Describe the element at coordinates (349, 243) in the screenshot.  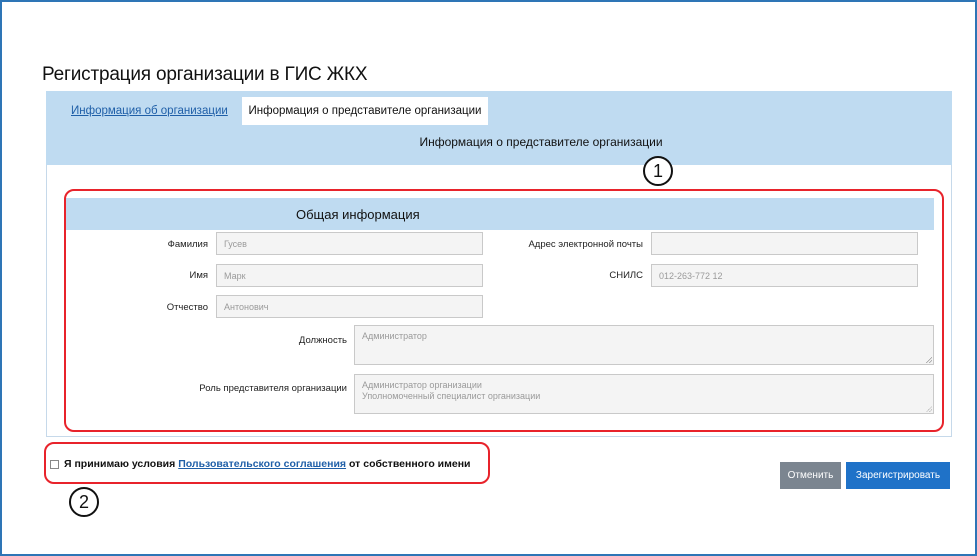
I see `last-name-field: Гусев` at that location.